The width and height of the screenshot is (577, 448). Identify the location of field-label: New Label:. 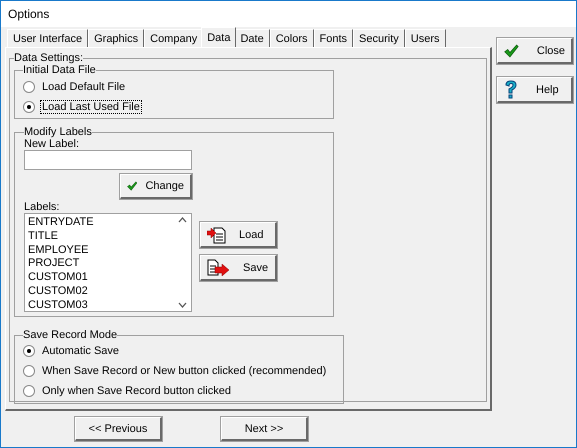
(52, 144).